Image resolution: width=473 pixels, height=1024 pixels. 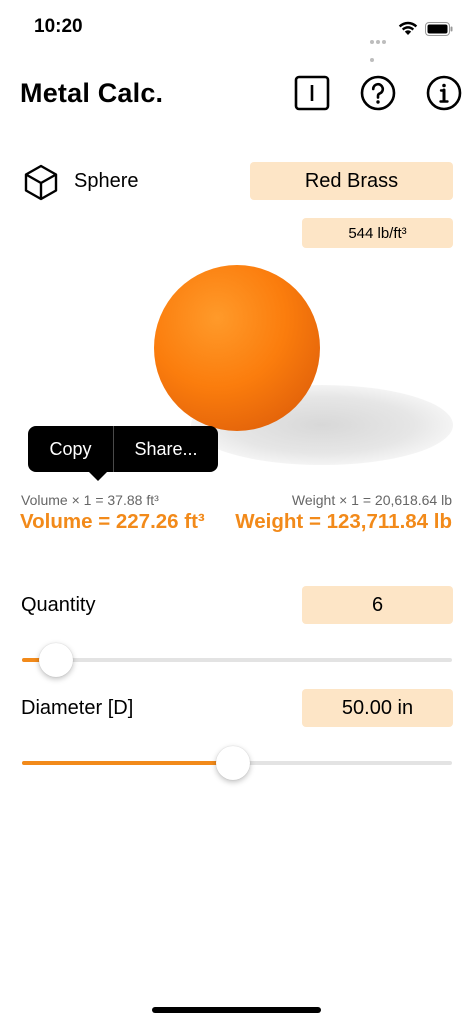 I want to click on sphere, so click(x=237, y=348).